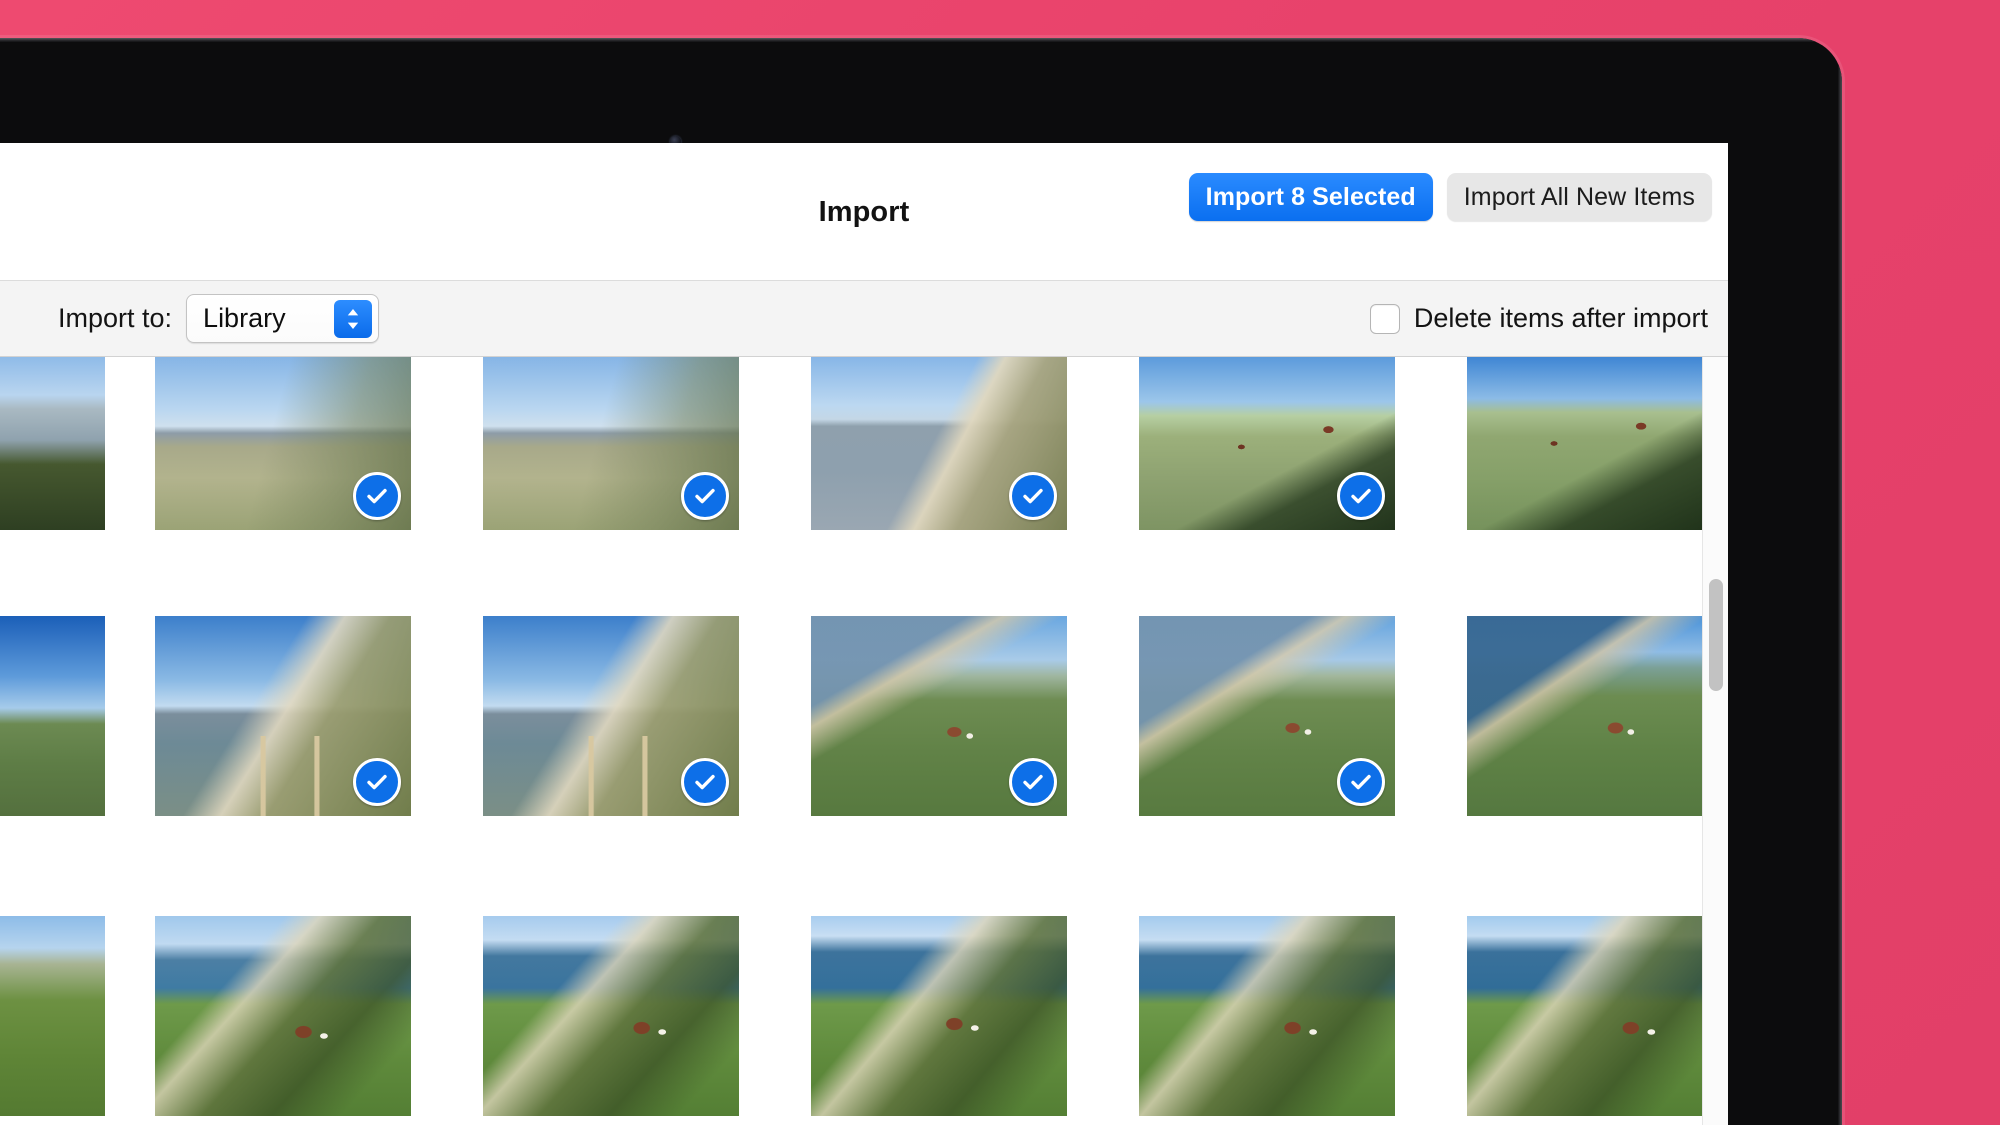 Image resolution: width=2000 pixels, height=1125 pixels. What do you see at coordinates (353, 319) in the screenshot?
I see `chevron-up-down-icon` at bounding box center [353, 319].